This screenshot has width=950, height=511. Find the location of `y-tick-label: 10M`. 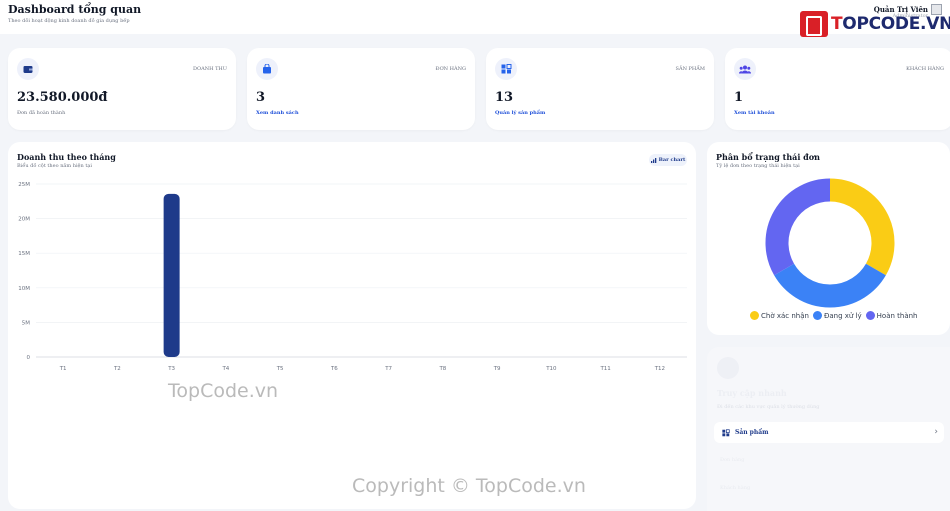

y-tick-label: 10M is located at coordinates (24, 289).